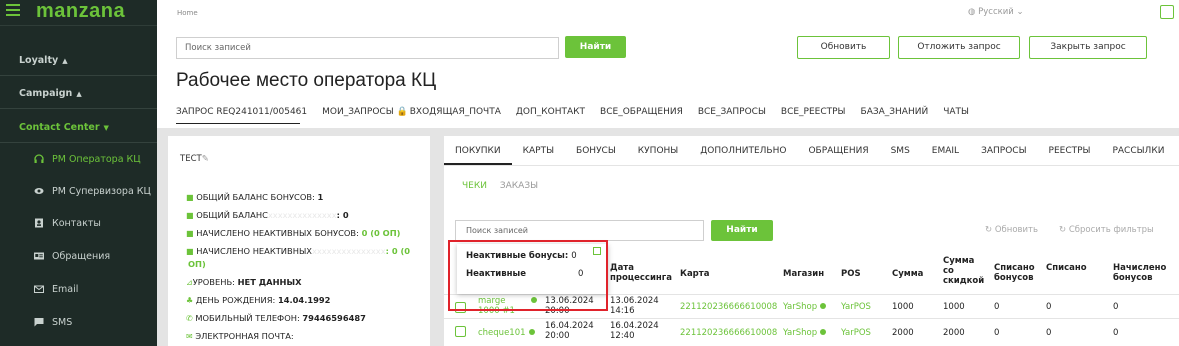 The width and height of the screenshot is (1179, 346). I want to click on sidebar-item-sms: SMS, so click(78, 322).